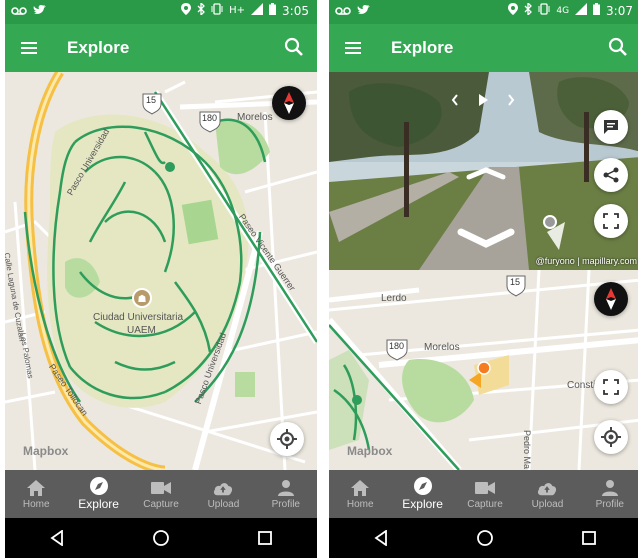 Image resolution: width=638 pixels, height=558 pixels. I want to click on status-bar: H+ 3:05, so click(161, 12).